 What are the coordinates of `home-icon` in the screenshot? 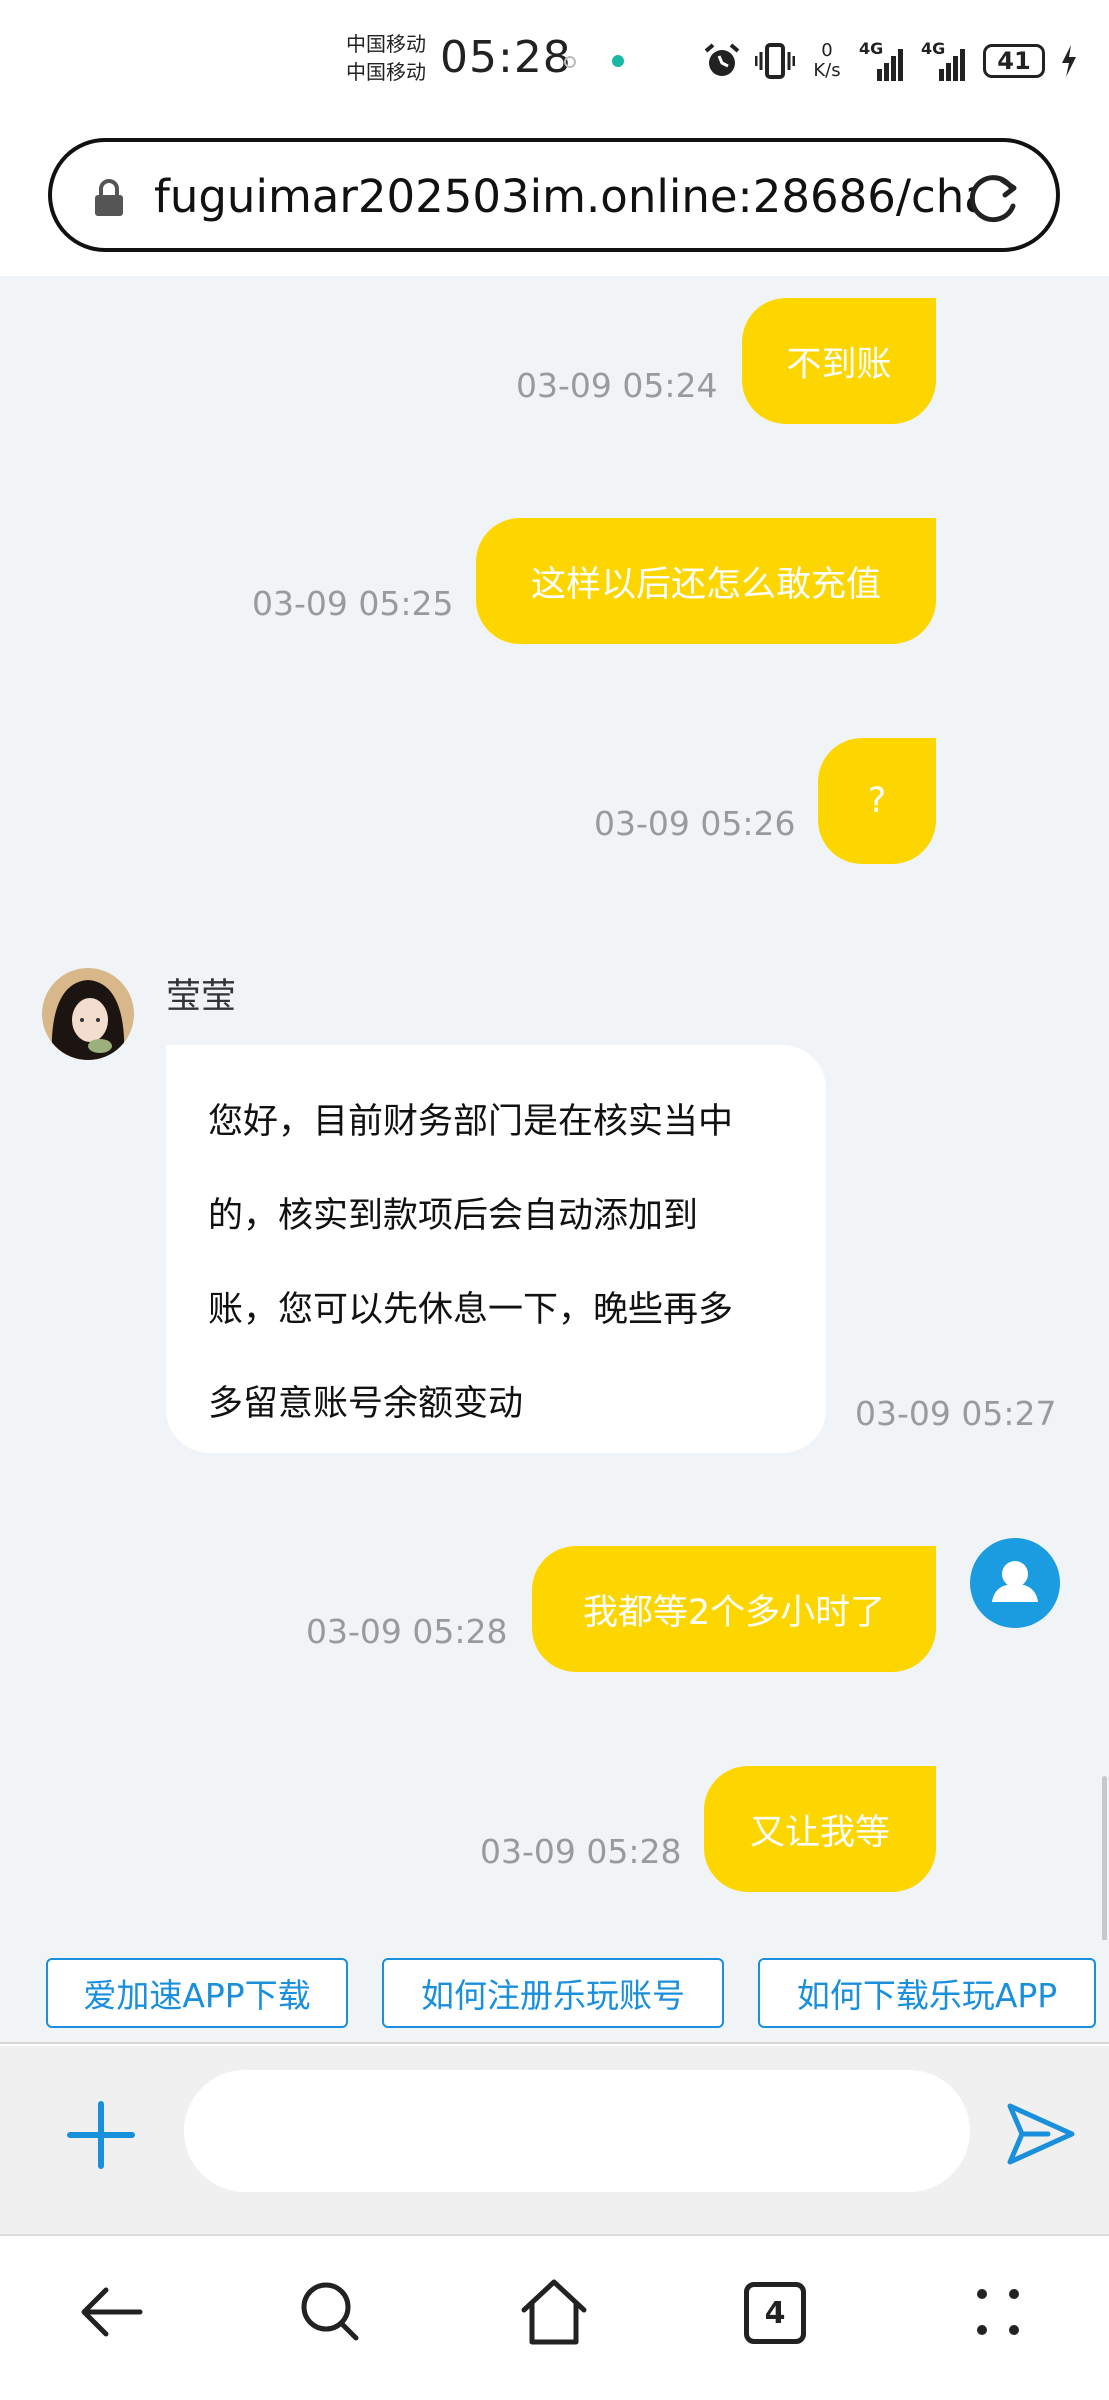 It's located at (554, 2312).